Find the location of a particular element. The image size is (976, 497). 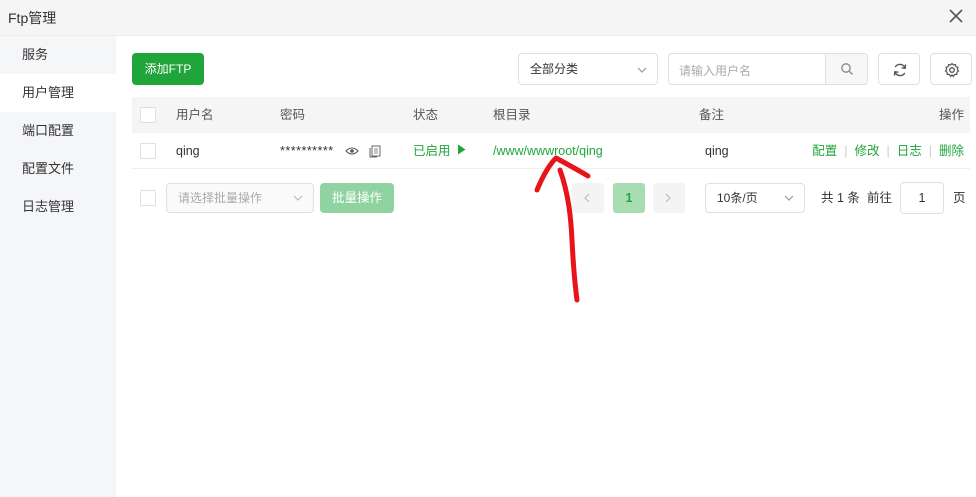

row-checkbox is located at coordinates (148, 151).